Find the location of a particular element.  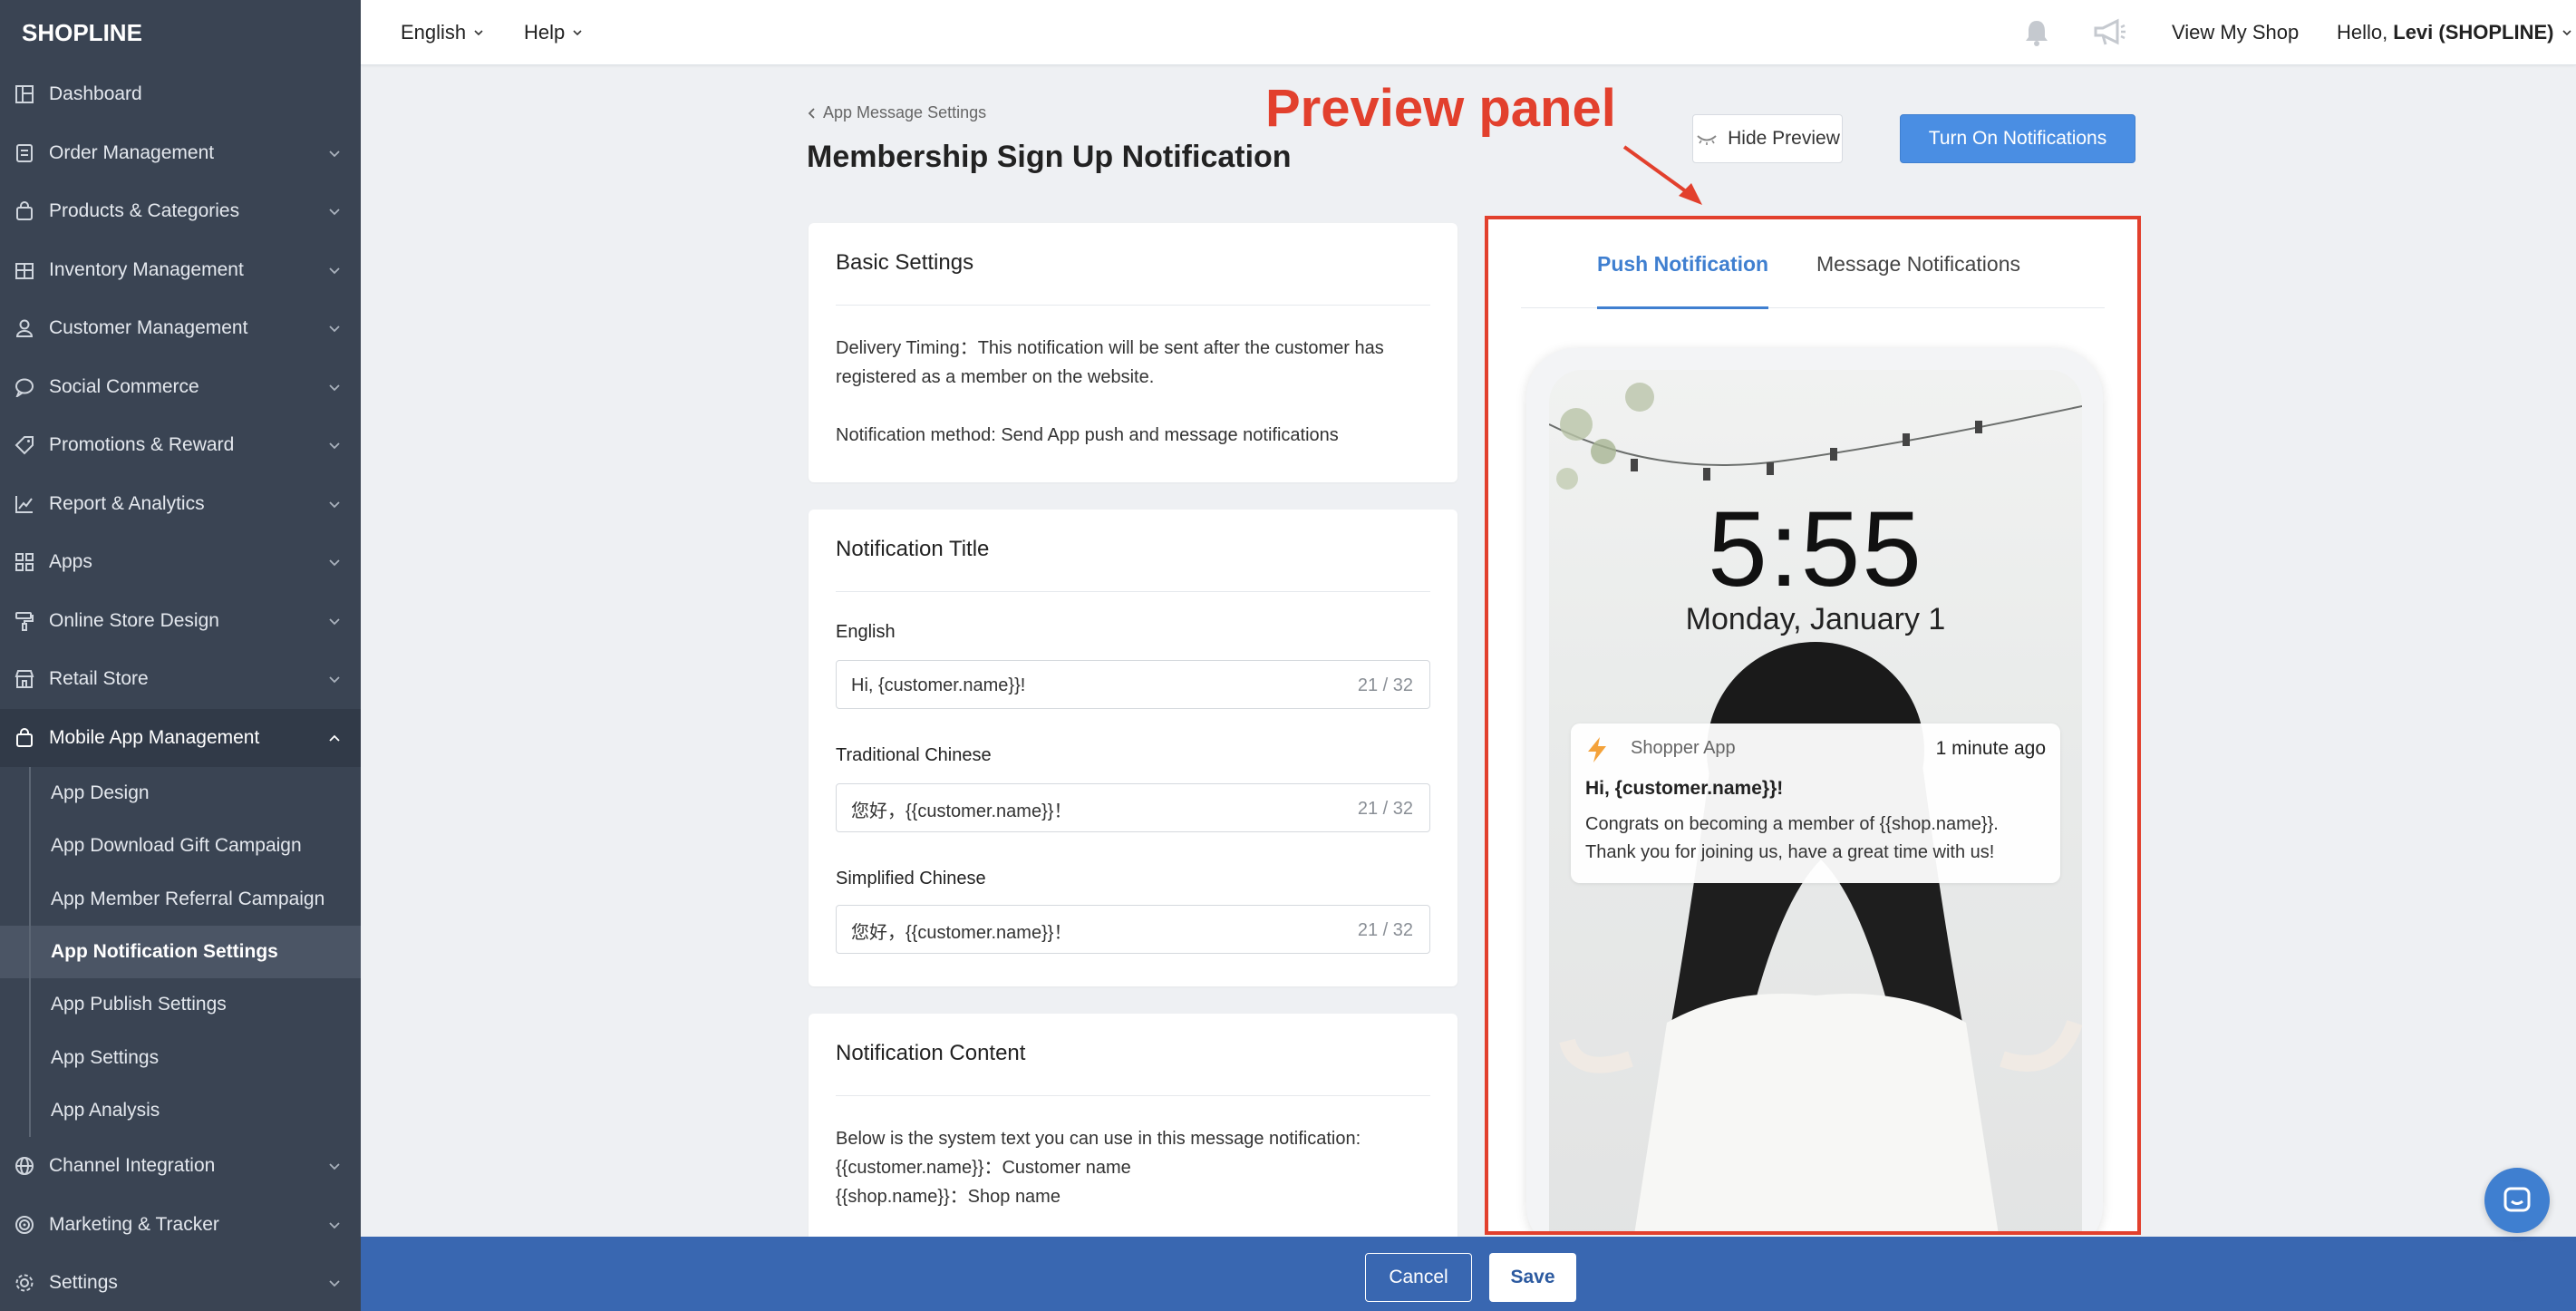

view-my-shop-link: View My Shop is located at coordinates (2235, 32).